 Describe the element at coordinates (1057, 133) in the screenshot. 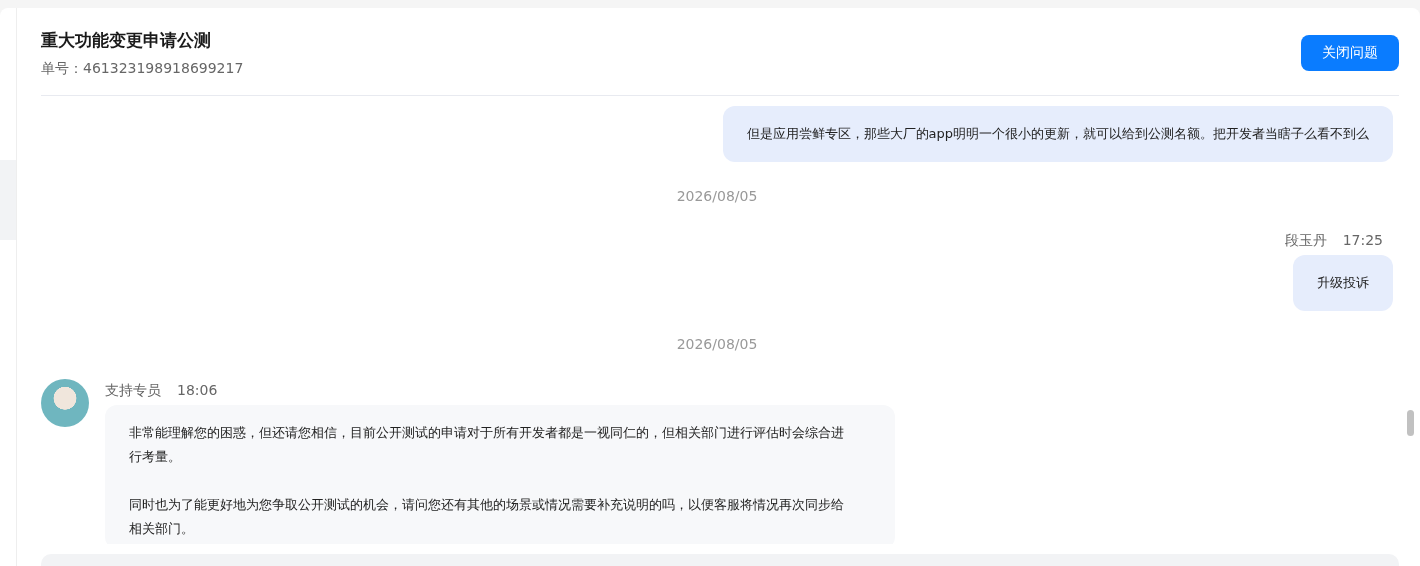

I see `message-text: 但是应用尝鲜专区，那些大厂的app明明一个很小的更新，就可以给到公测名额。把开发者当瞎子么看不到么` at that location.